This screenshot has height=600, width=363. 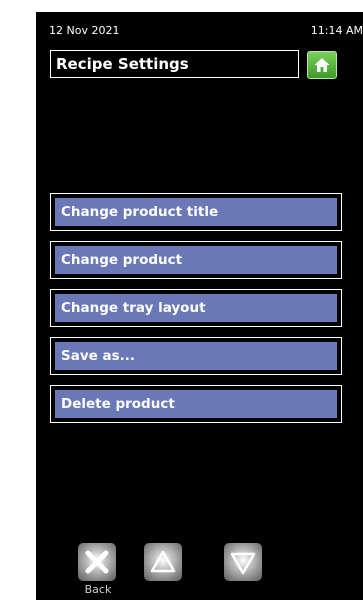 I want to click on scroll-up-button, so click(x=163, y=562).